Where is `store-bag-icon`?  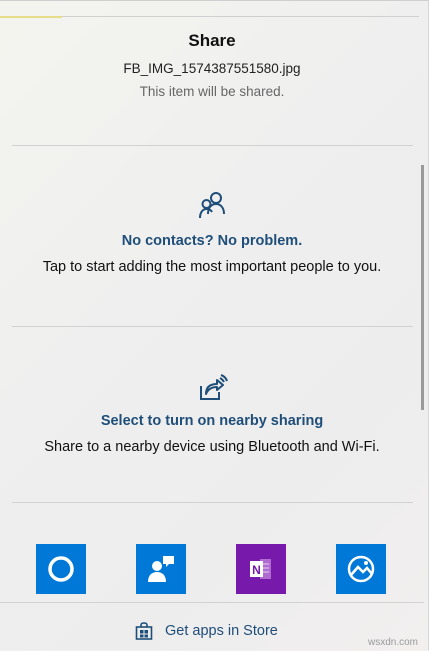
store-bag-icon is located at coordinates (144, 631).